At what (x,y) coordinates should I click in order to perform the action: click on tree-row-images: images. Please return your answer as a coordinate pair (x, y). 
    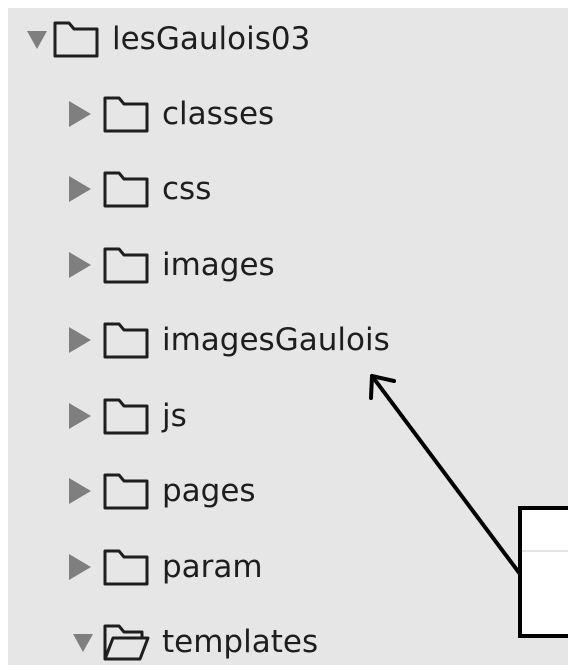
    Looking at the image, I should click on (171, 265).